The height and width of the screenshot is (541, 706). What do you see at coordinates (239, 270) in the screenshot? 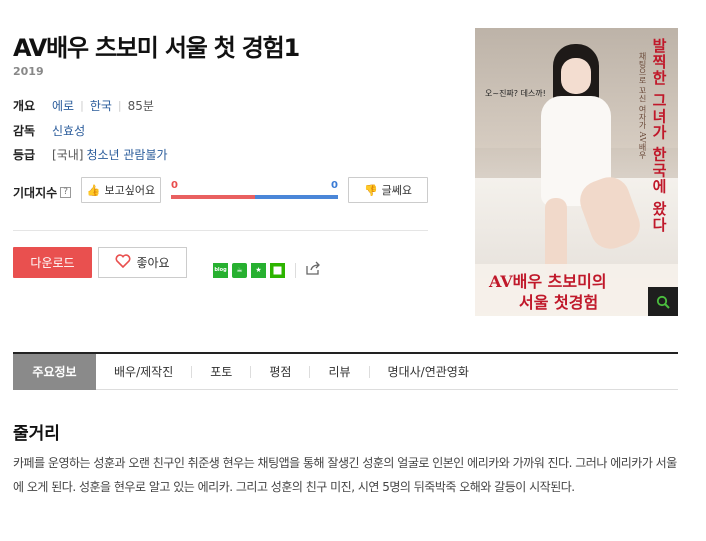
I see `naver-cafe-icon: ☕` at bounding box center [239, 270].